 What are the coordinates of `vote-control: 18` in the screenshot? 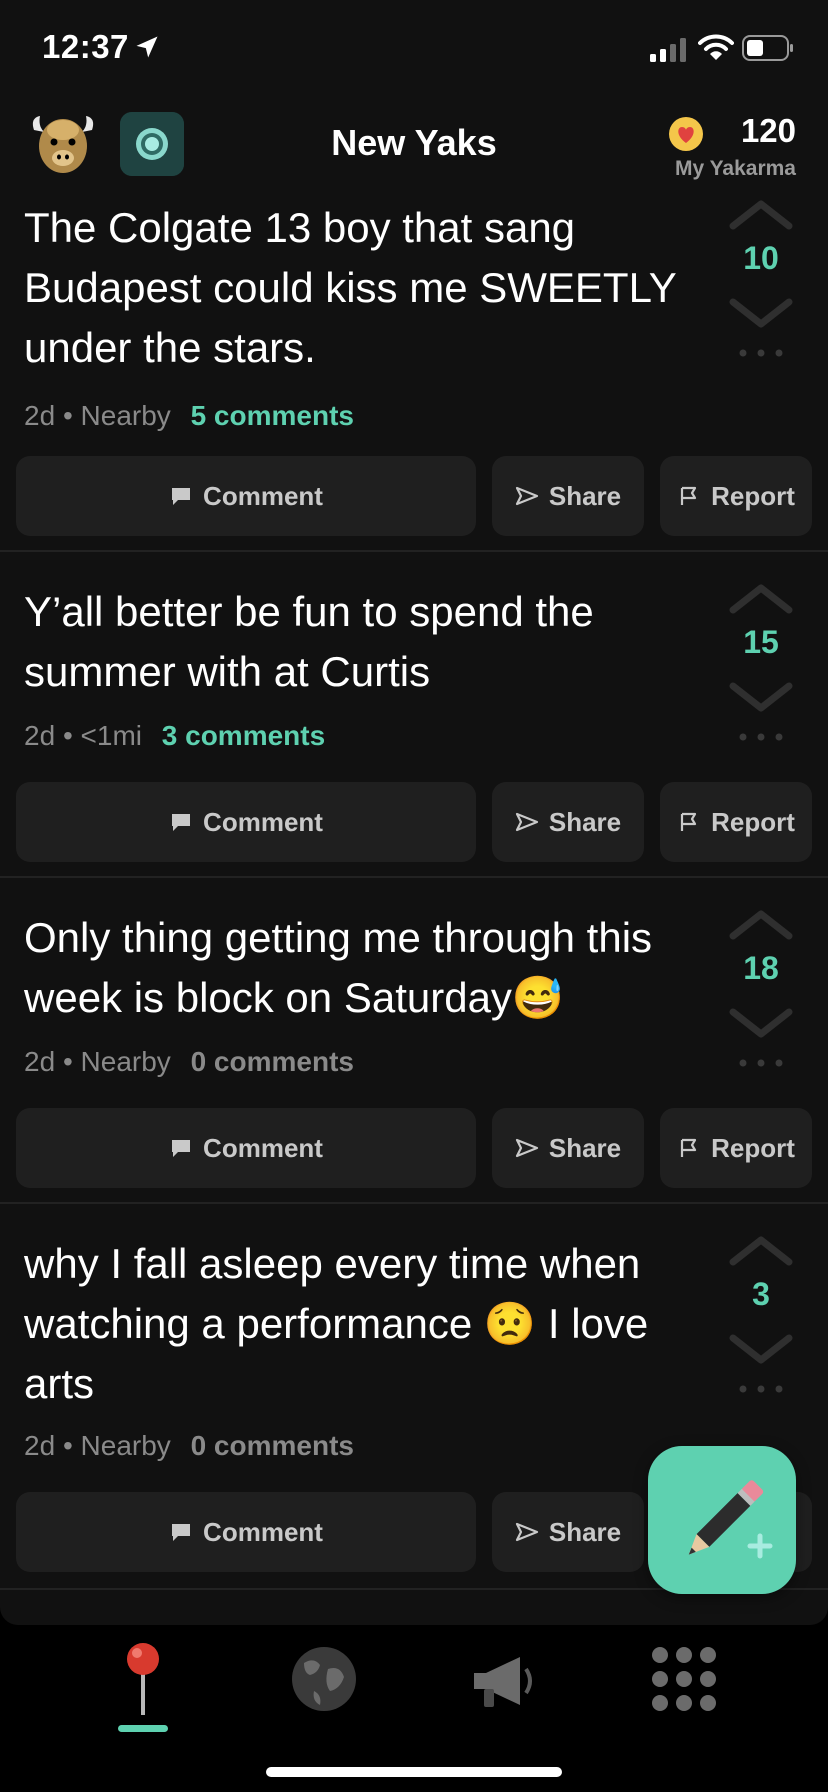 It's located at (761, 993).